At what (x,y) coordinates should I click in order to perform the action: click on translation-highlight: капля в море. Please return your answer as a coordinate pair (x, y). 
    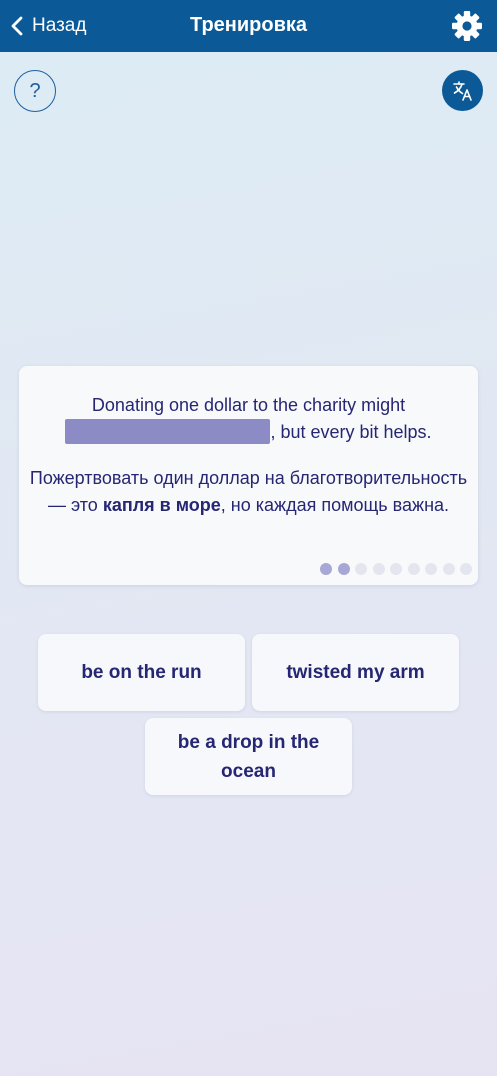
    Looking at the image, I should click on (161, 505).